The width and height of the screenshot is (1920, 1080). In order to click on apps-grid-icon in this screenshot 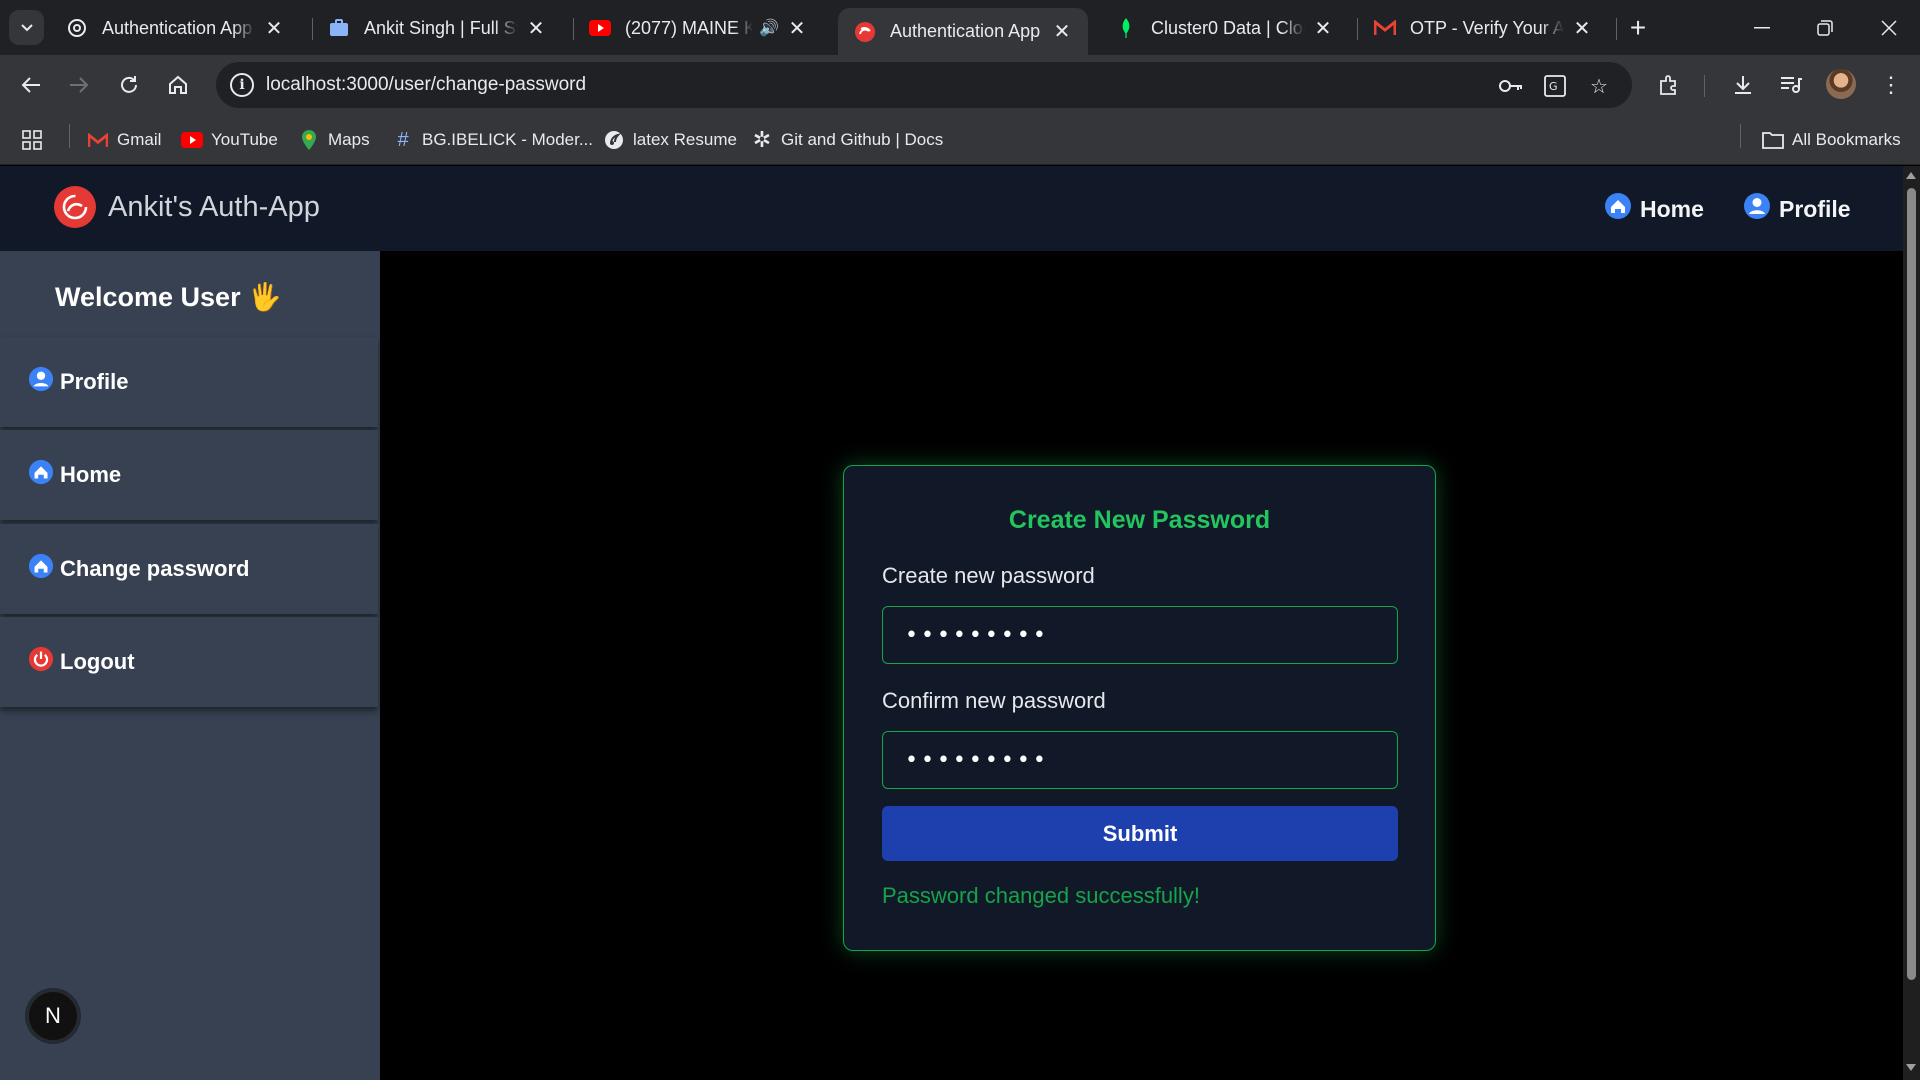, I will do `click(32, 140)`.